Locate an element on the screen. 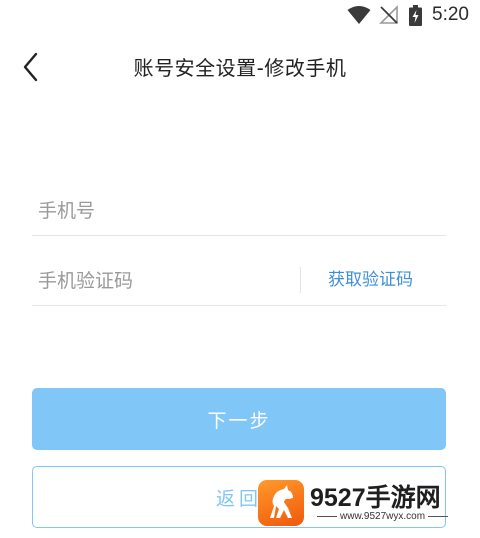 Image resolution: width=480 pixels, height=538 pixels. verification-code-field: 获取验证码 is located at coordinates (239, 282).